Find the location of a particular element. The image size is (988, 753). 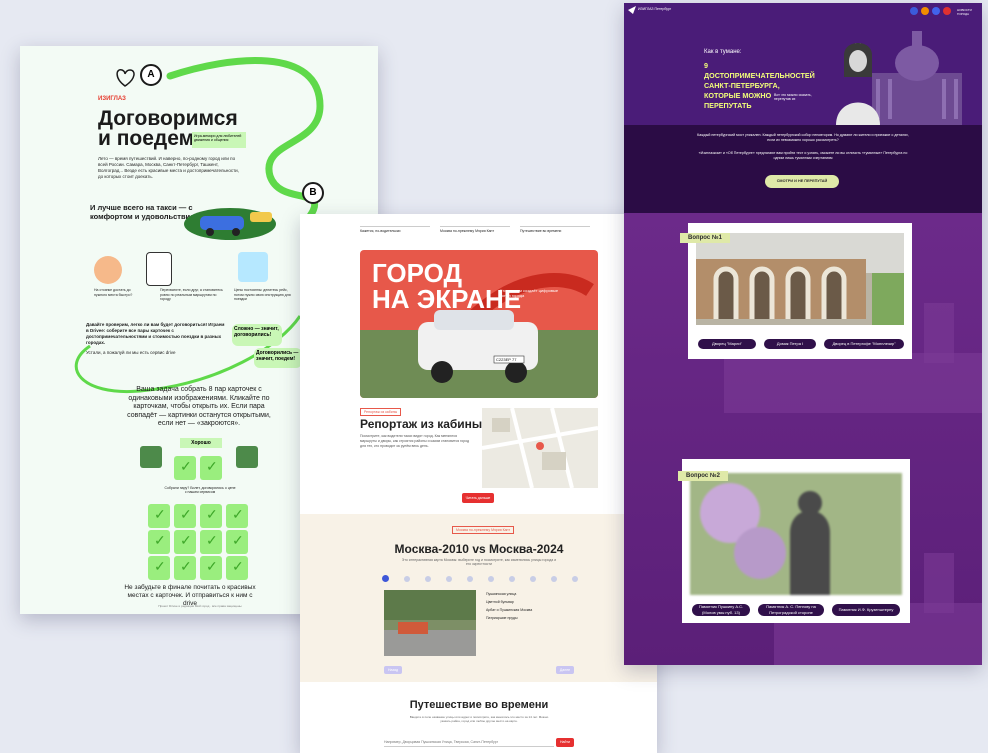

timeline-dot-active is located at coordinates (385, 578).